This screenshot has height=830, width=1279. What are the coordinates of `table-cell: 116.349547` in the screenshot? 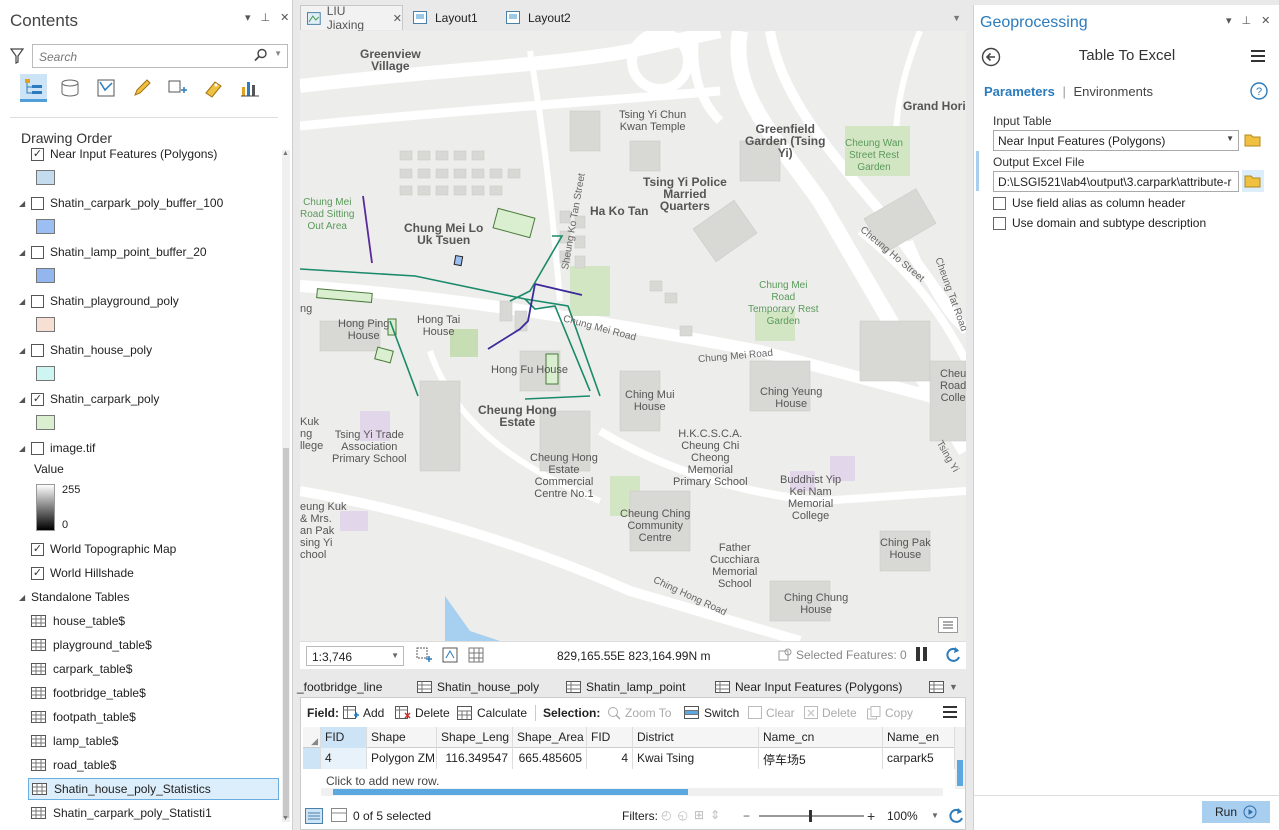 It's located at (475, 758).